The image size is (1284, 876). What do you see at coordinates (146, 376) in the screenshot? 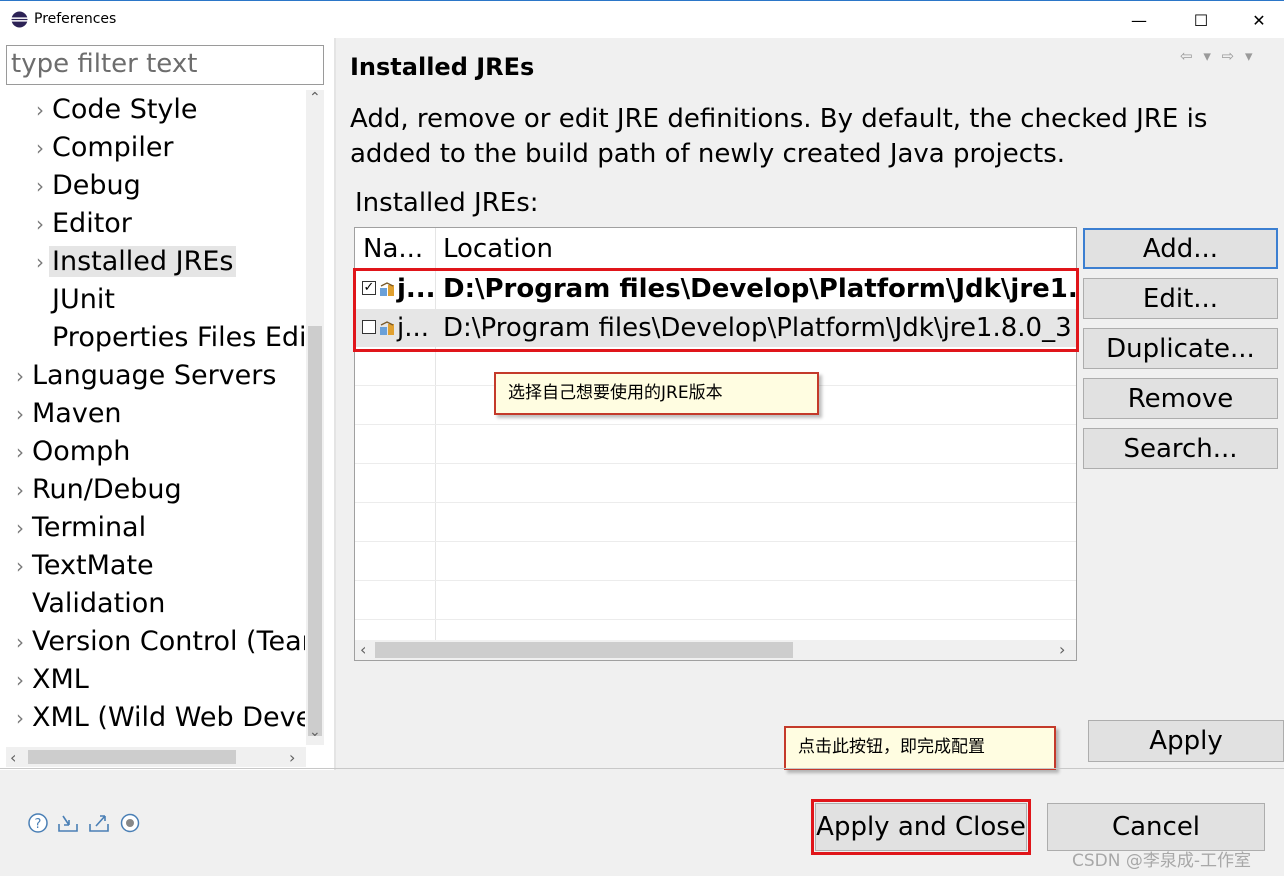
I see `tree-item-language-servers: › Language Servers` at bounding box center [146, 376].